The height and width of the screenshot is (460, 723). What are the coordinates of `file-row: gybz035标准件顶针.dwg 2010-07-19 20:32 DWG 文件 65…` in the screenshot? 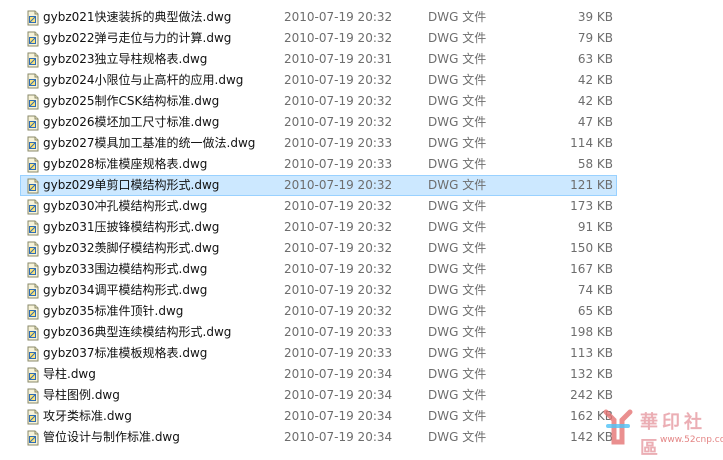 It's located at (318, 311).